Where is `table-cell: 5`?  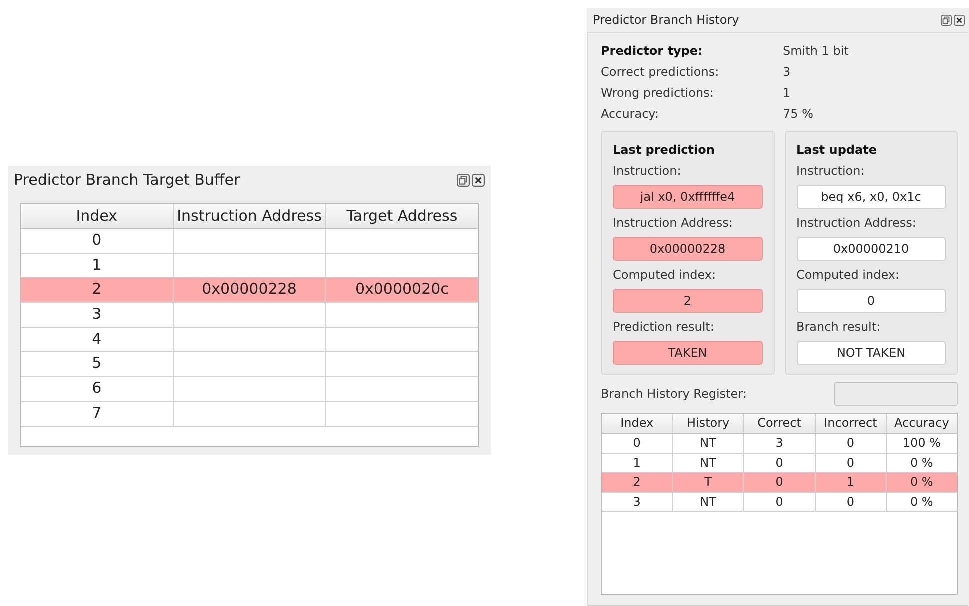 table-cell: 5 is located at coordinates (97, 363).